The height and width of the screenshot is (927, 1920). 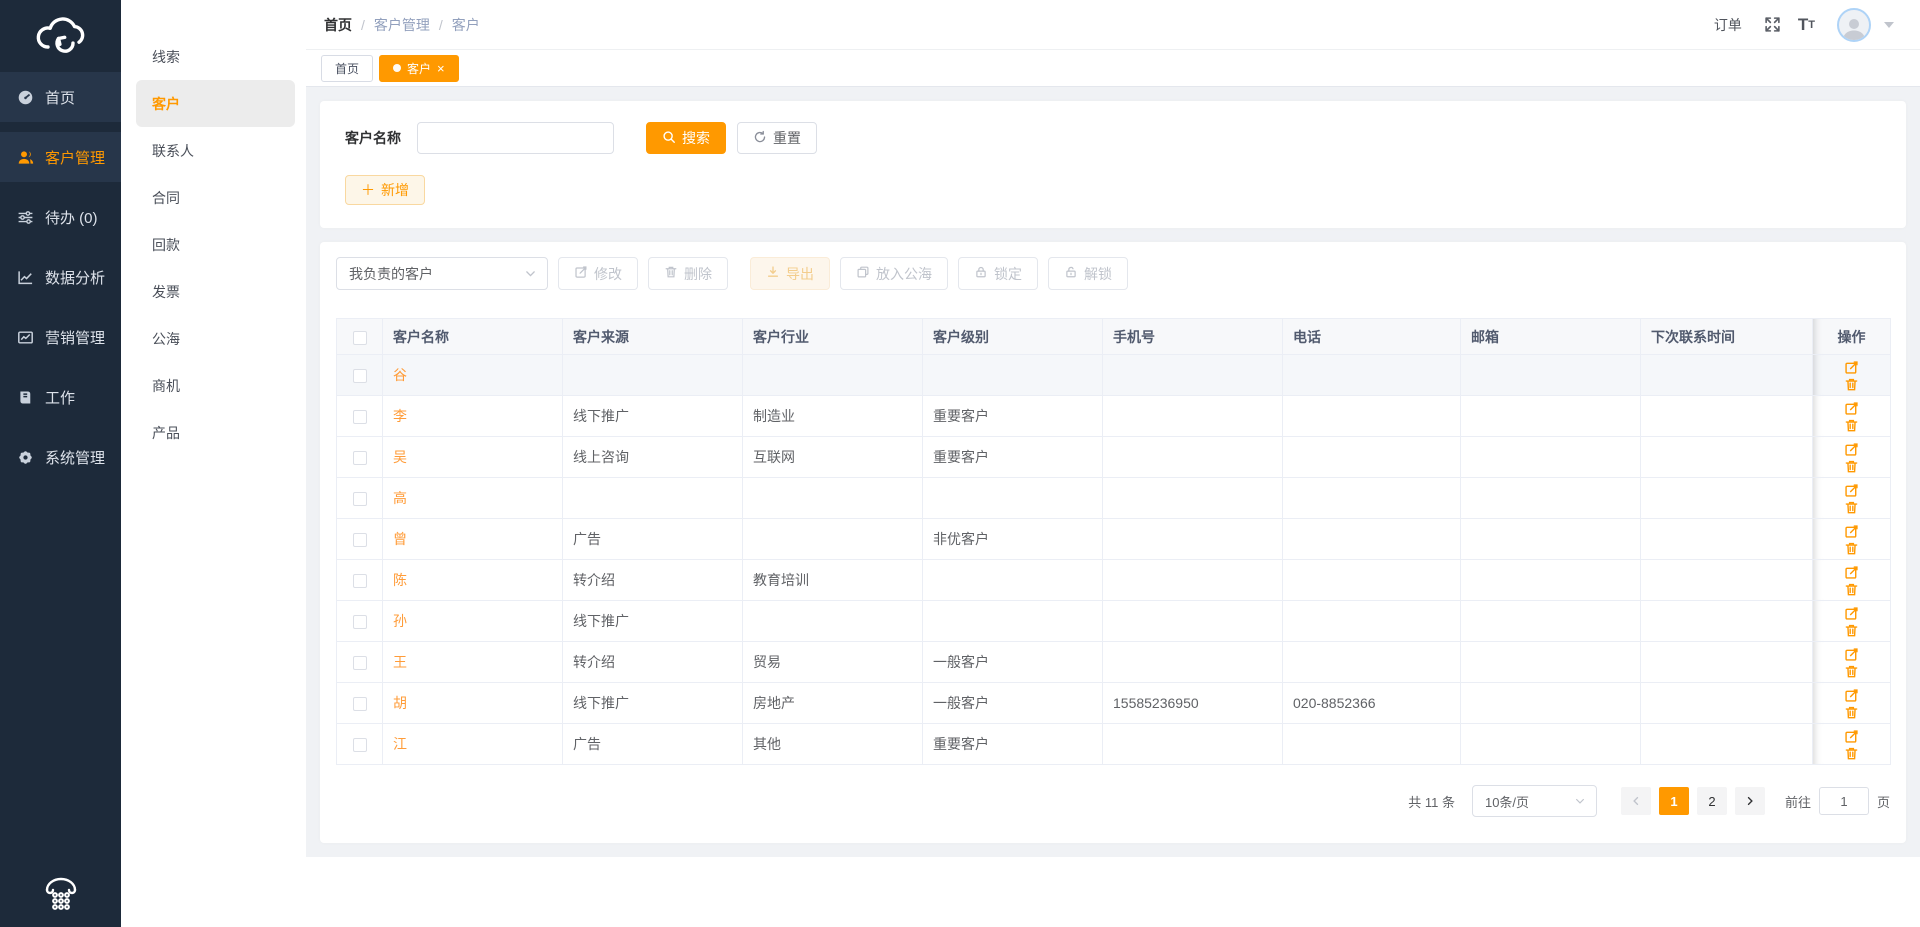 What do you see at coordinates (1772, 24) in the screenshot?
I see `fullscreen-icon` at bounding box center [1772, 24].